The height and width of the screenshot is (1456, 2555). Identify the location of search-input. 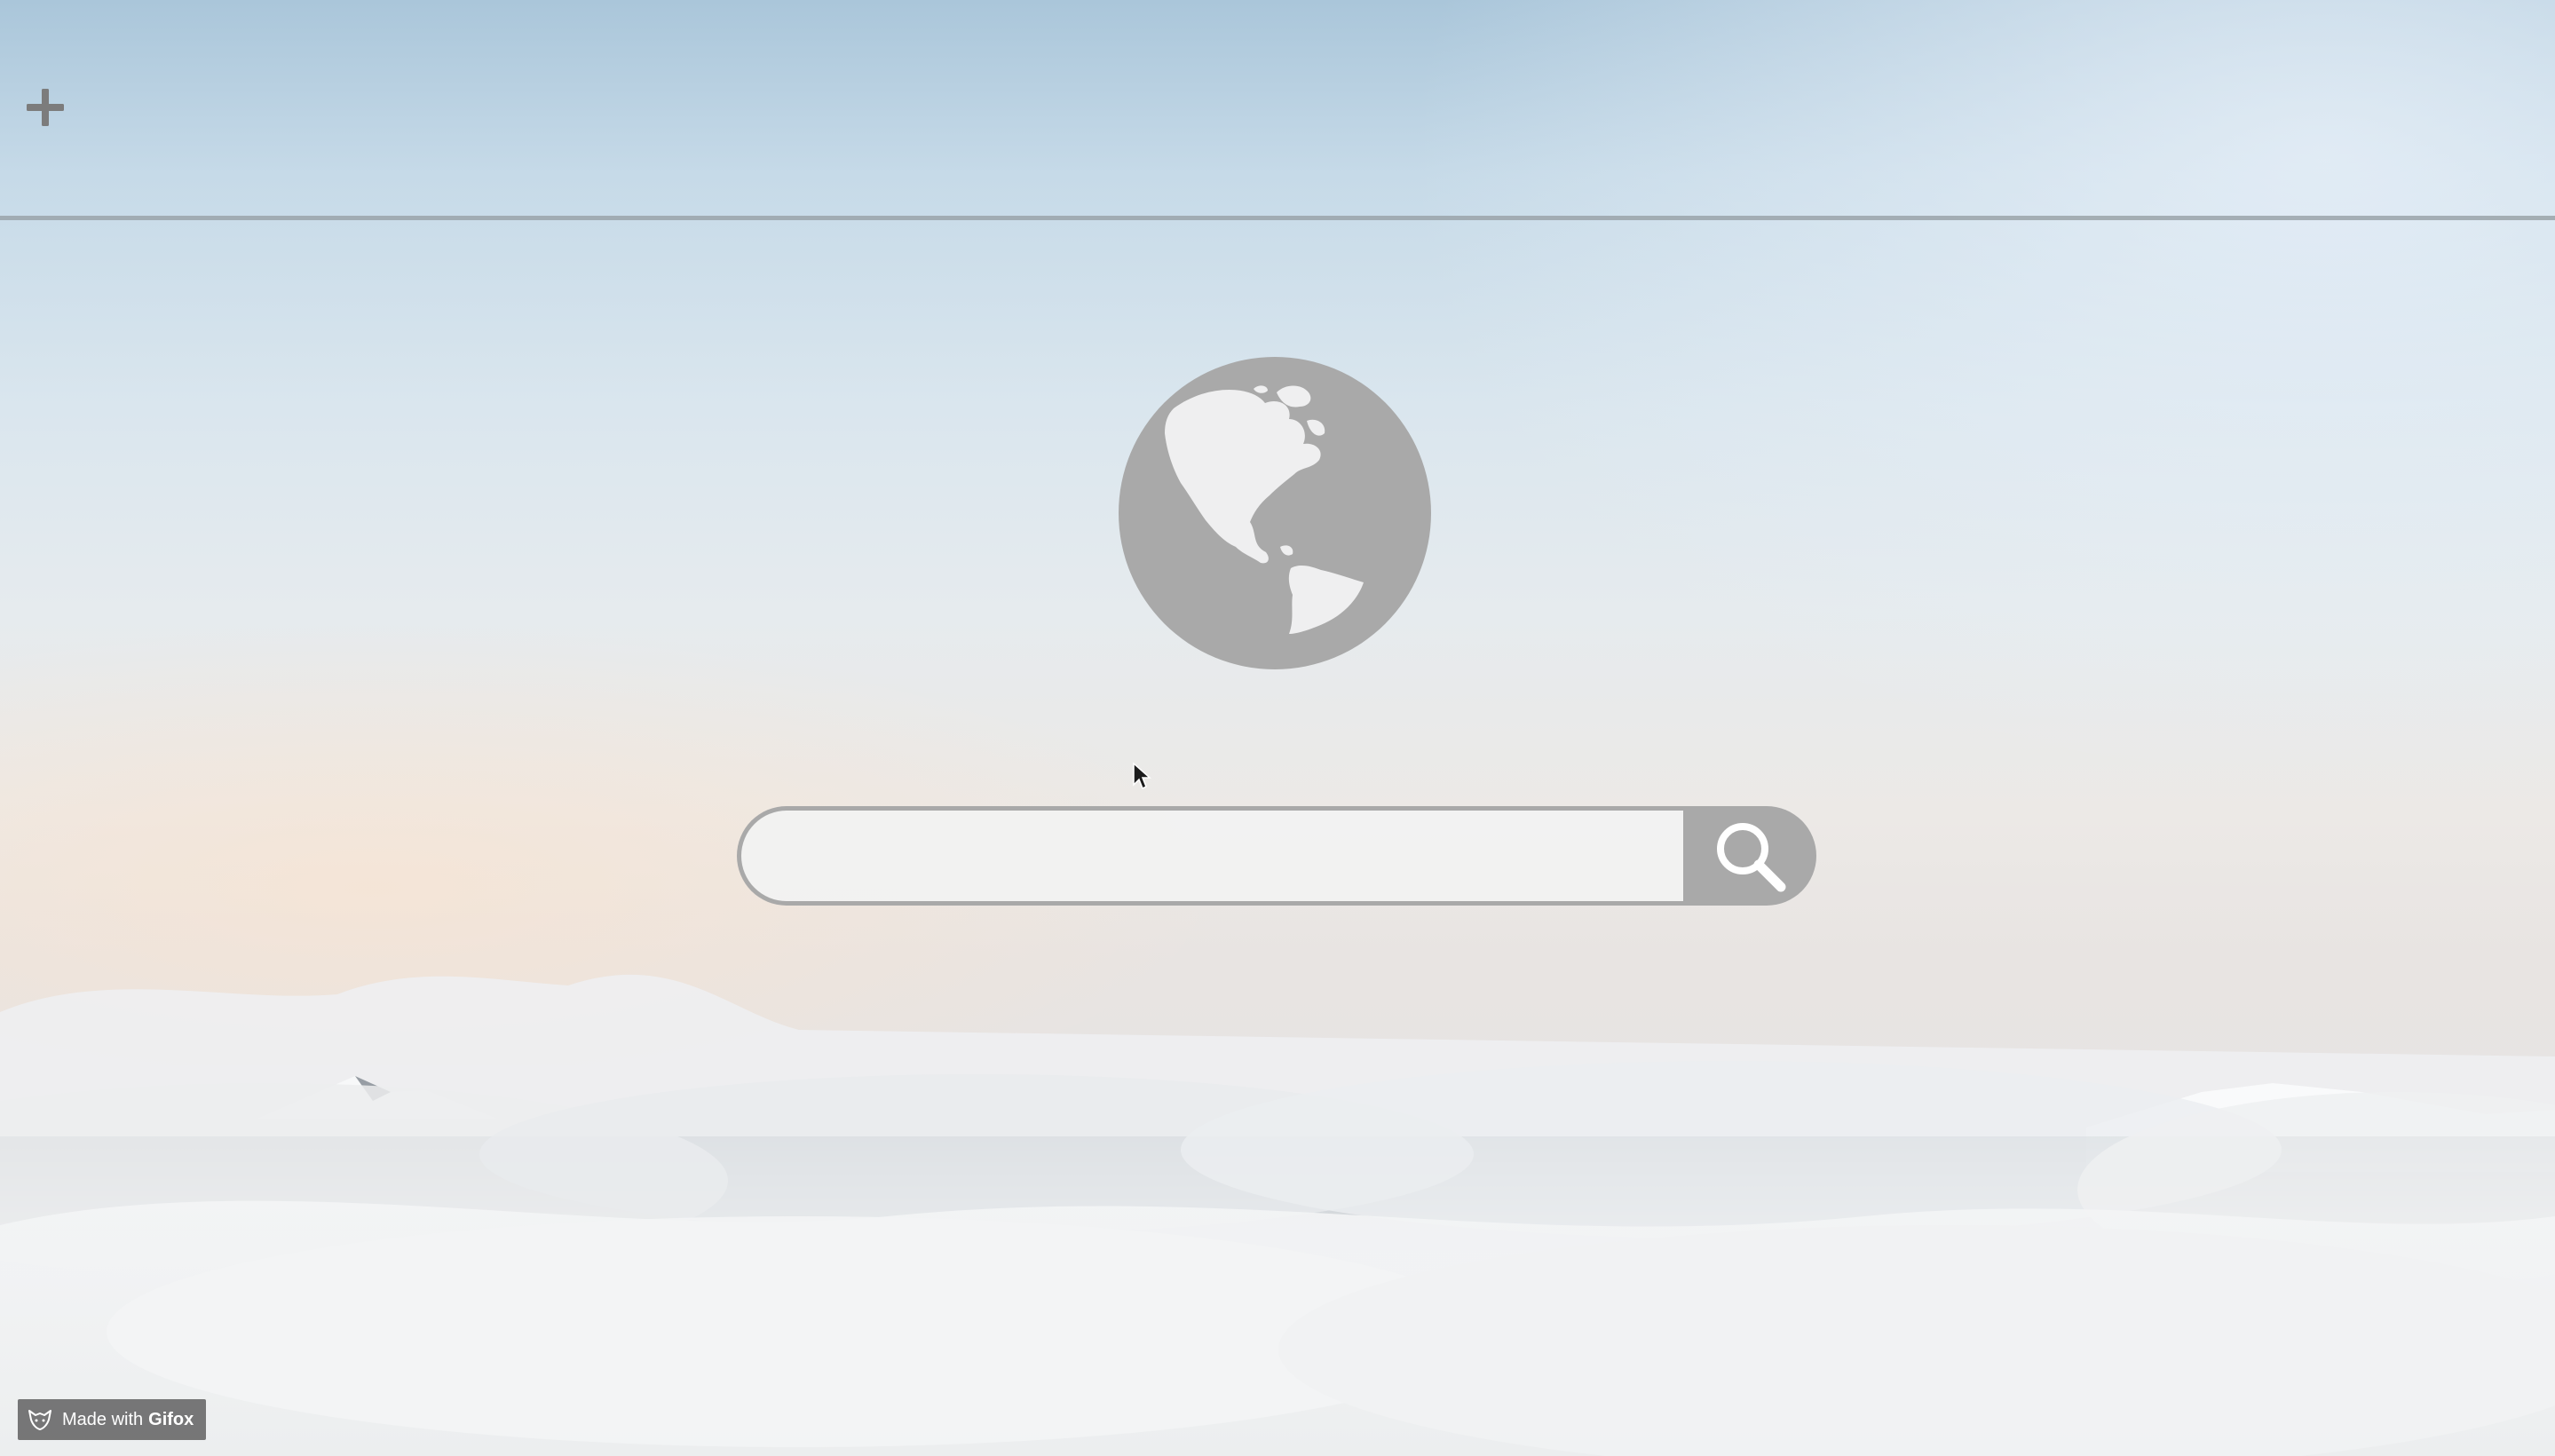
(1210, 856).